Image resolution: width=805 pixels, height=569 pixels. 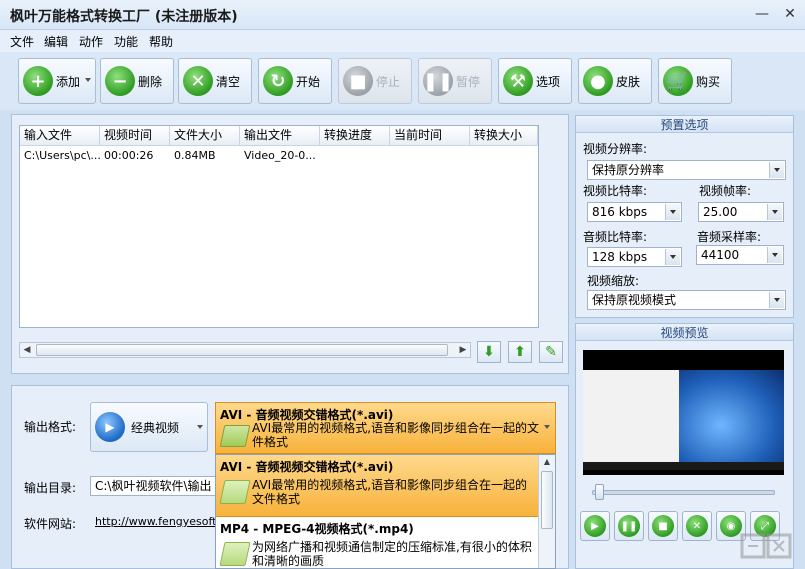 What do you see at coordinates (463, 350) in the screenshot?
I see `scroll-right-icon: ▶` at bounding box center [463, 350].